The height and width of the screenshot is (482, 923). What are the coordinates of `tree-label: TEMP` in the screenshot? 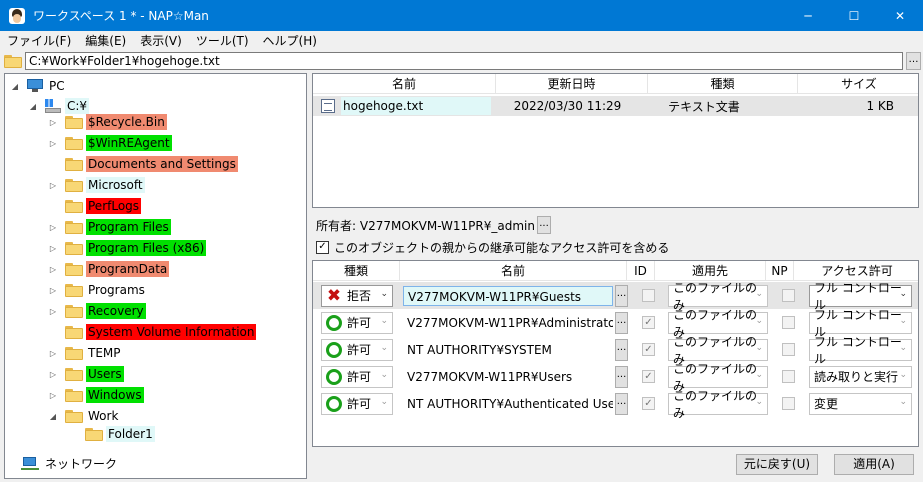 It's located at (104, 353).